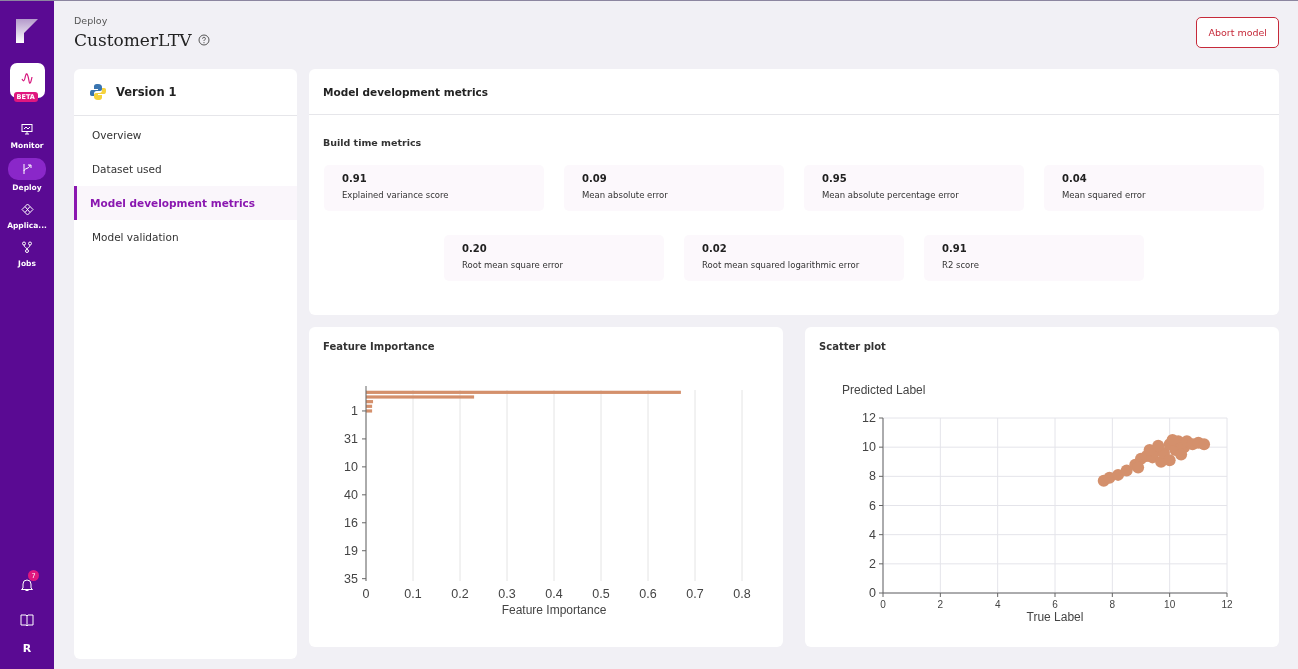 Image resolution: width=1298 pixels, height=669 pixels. Describe the element at coordinates (406, 91) in the screenshot. I see `card-title: Model development metrics` at that location.